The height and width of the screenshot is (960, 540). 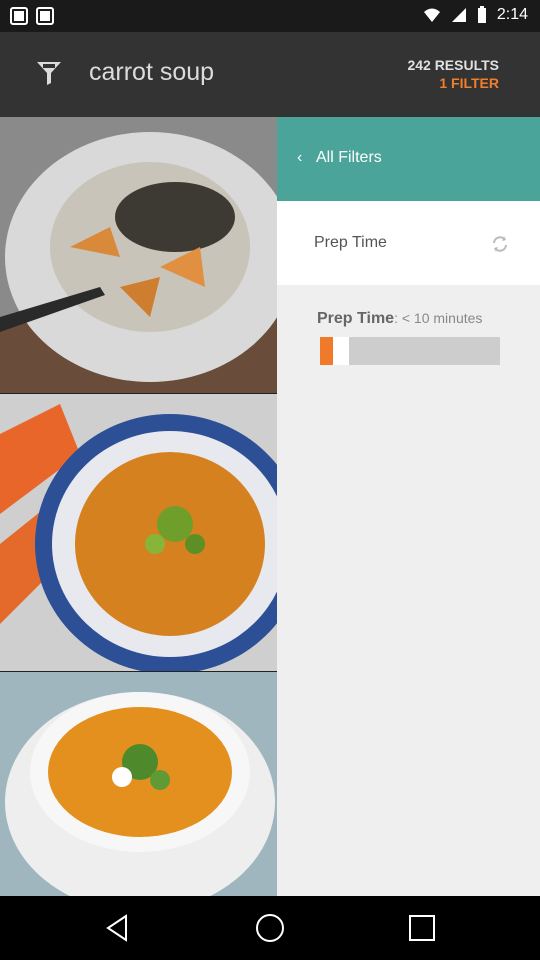 What do you see at coordinates (349, 157) in the screenshot?
I see `all-filters-label: All Filters` at bounding box center [349, 157].